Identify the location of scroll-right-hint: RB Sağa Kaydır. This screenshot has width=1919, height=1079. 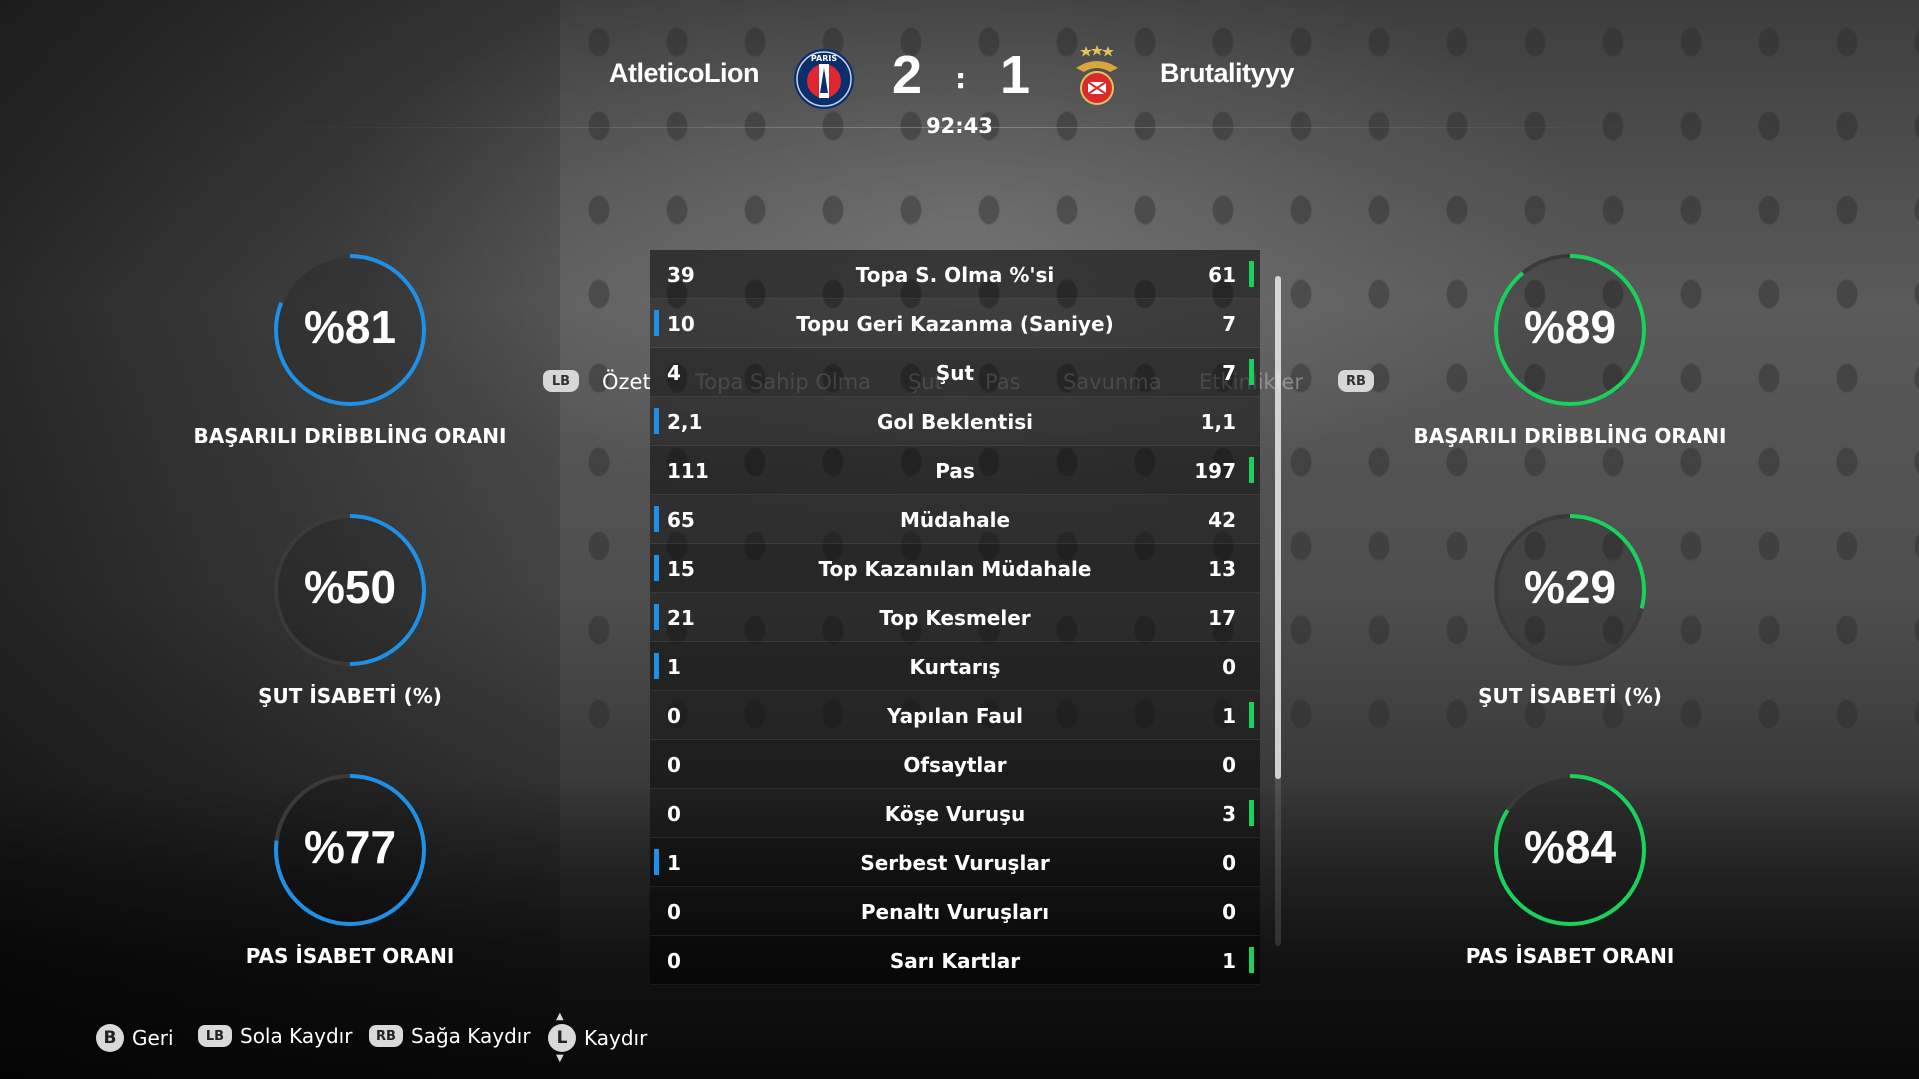
(450, 1036).